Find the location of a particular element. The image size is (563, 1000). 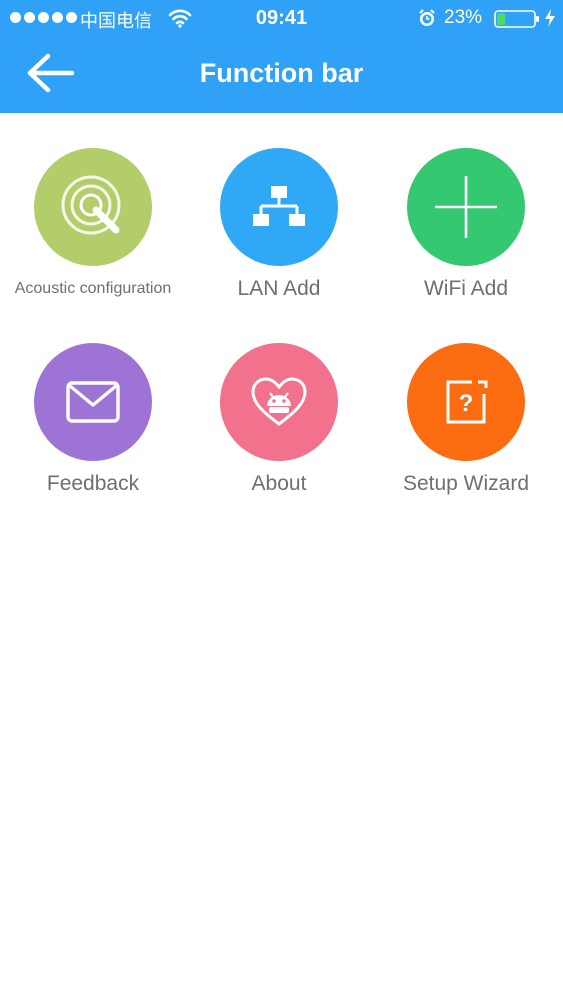

setup-wizard-label: Setup Wizard is located at coordinates (466, 483).